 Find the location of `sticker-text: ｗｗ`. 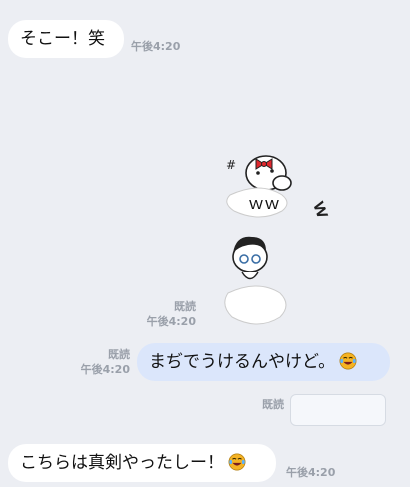

sticker-text: ｗｗ is located at coordinates (264, 203).